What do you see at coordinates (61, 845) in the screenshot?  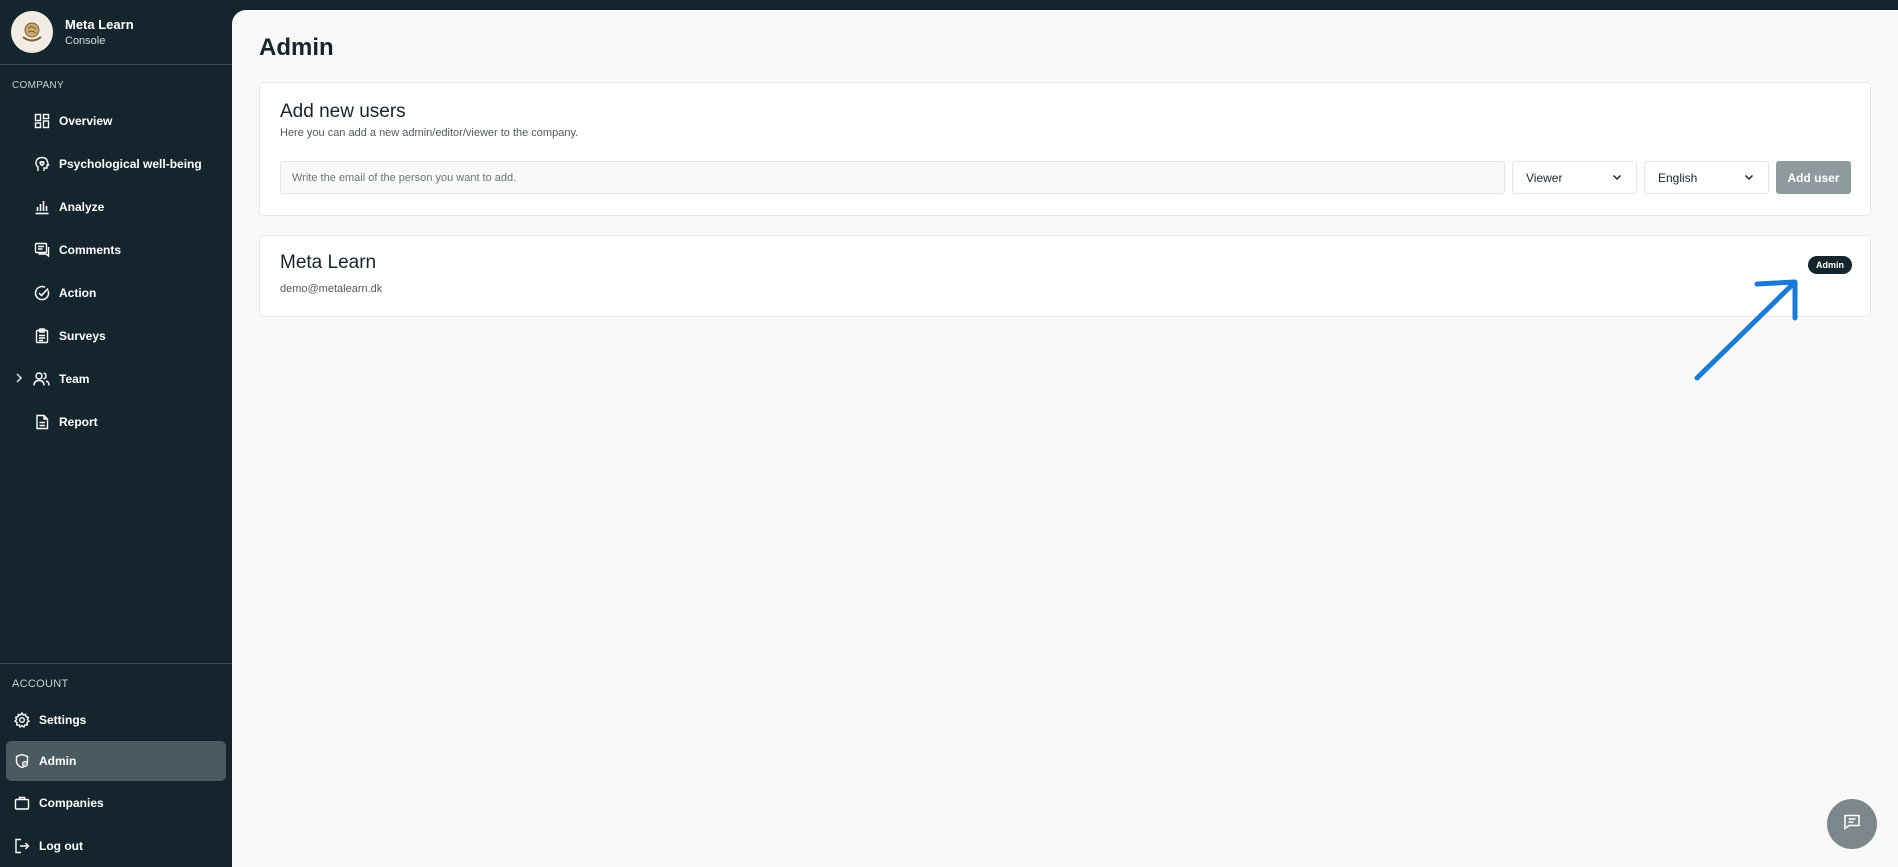 I see `sidebar-item-label: Log out` at bounding box center [61, 845].